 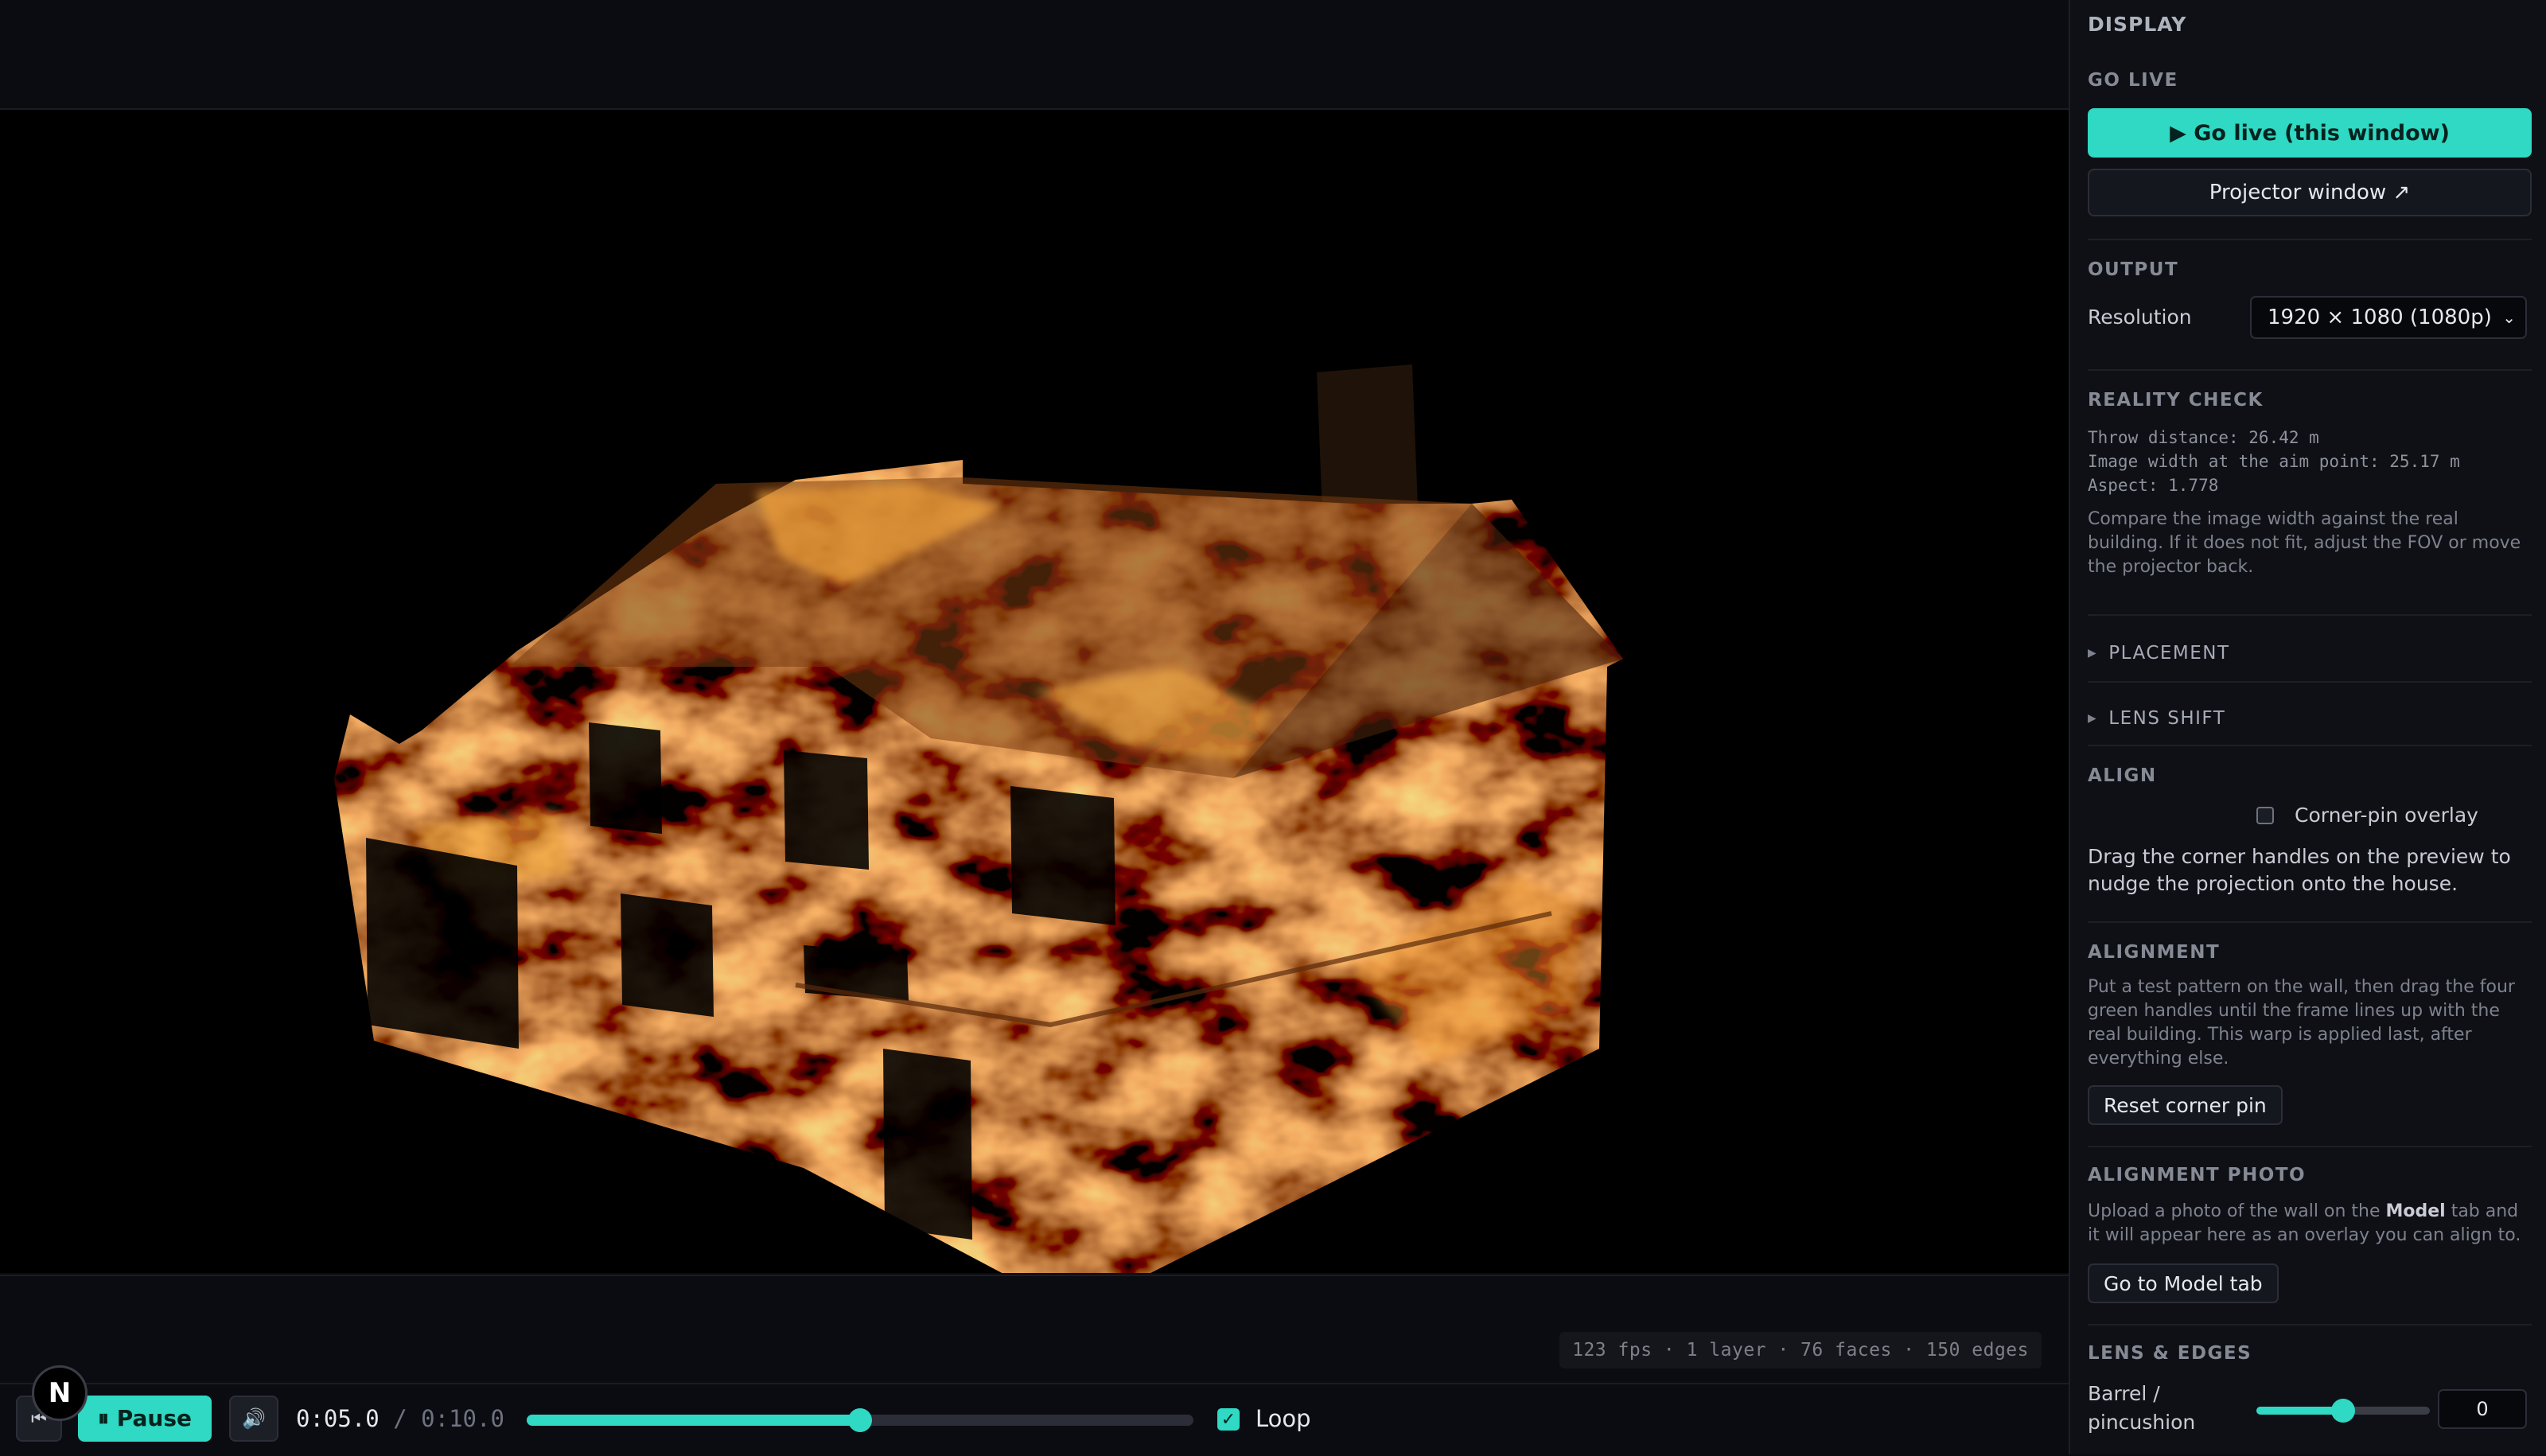 I want to click on top-bar, so click(x=1034, y=55).